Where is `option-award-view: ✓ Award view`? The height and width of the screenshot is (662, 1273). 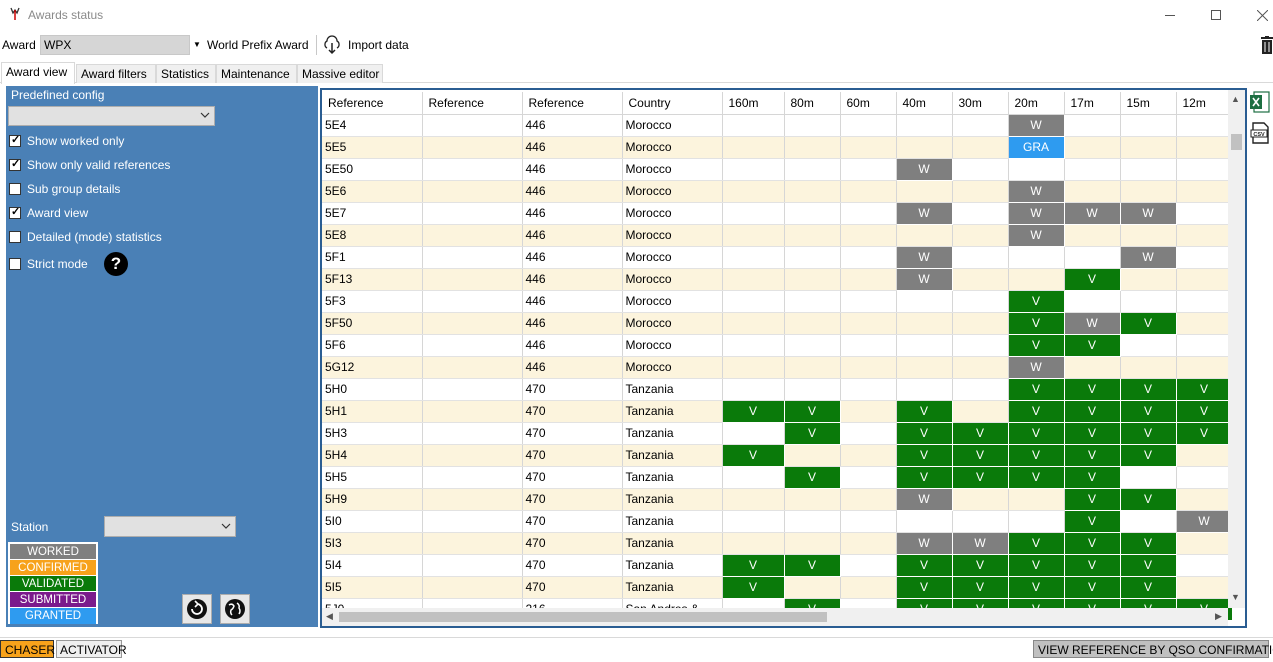 option-award-view: ✓ Award view is located at coordinates (48, 213).